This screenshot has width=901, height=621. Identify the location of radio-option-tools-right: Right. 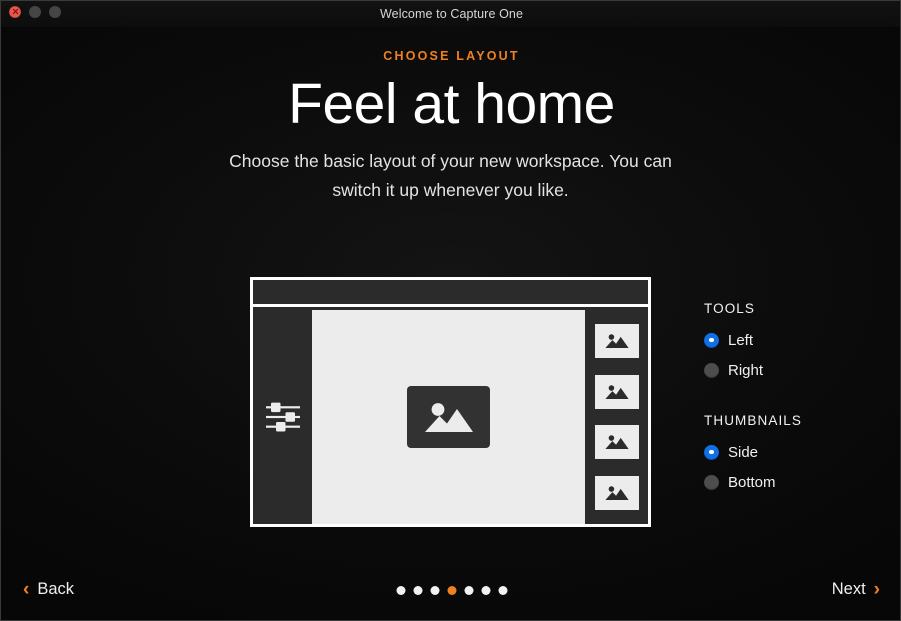
(794, 370).